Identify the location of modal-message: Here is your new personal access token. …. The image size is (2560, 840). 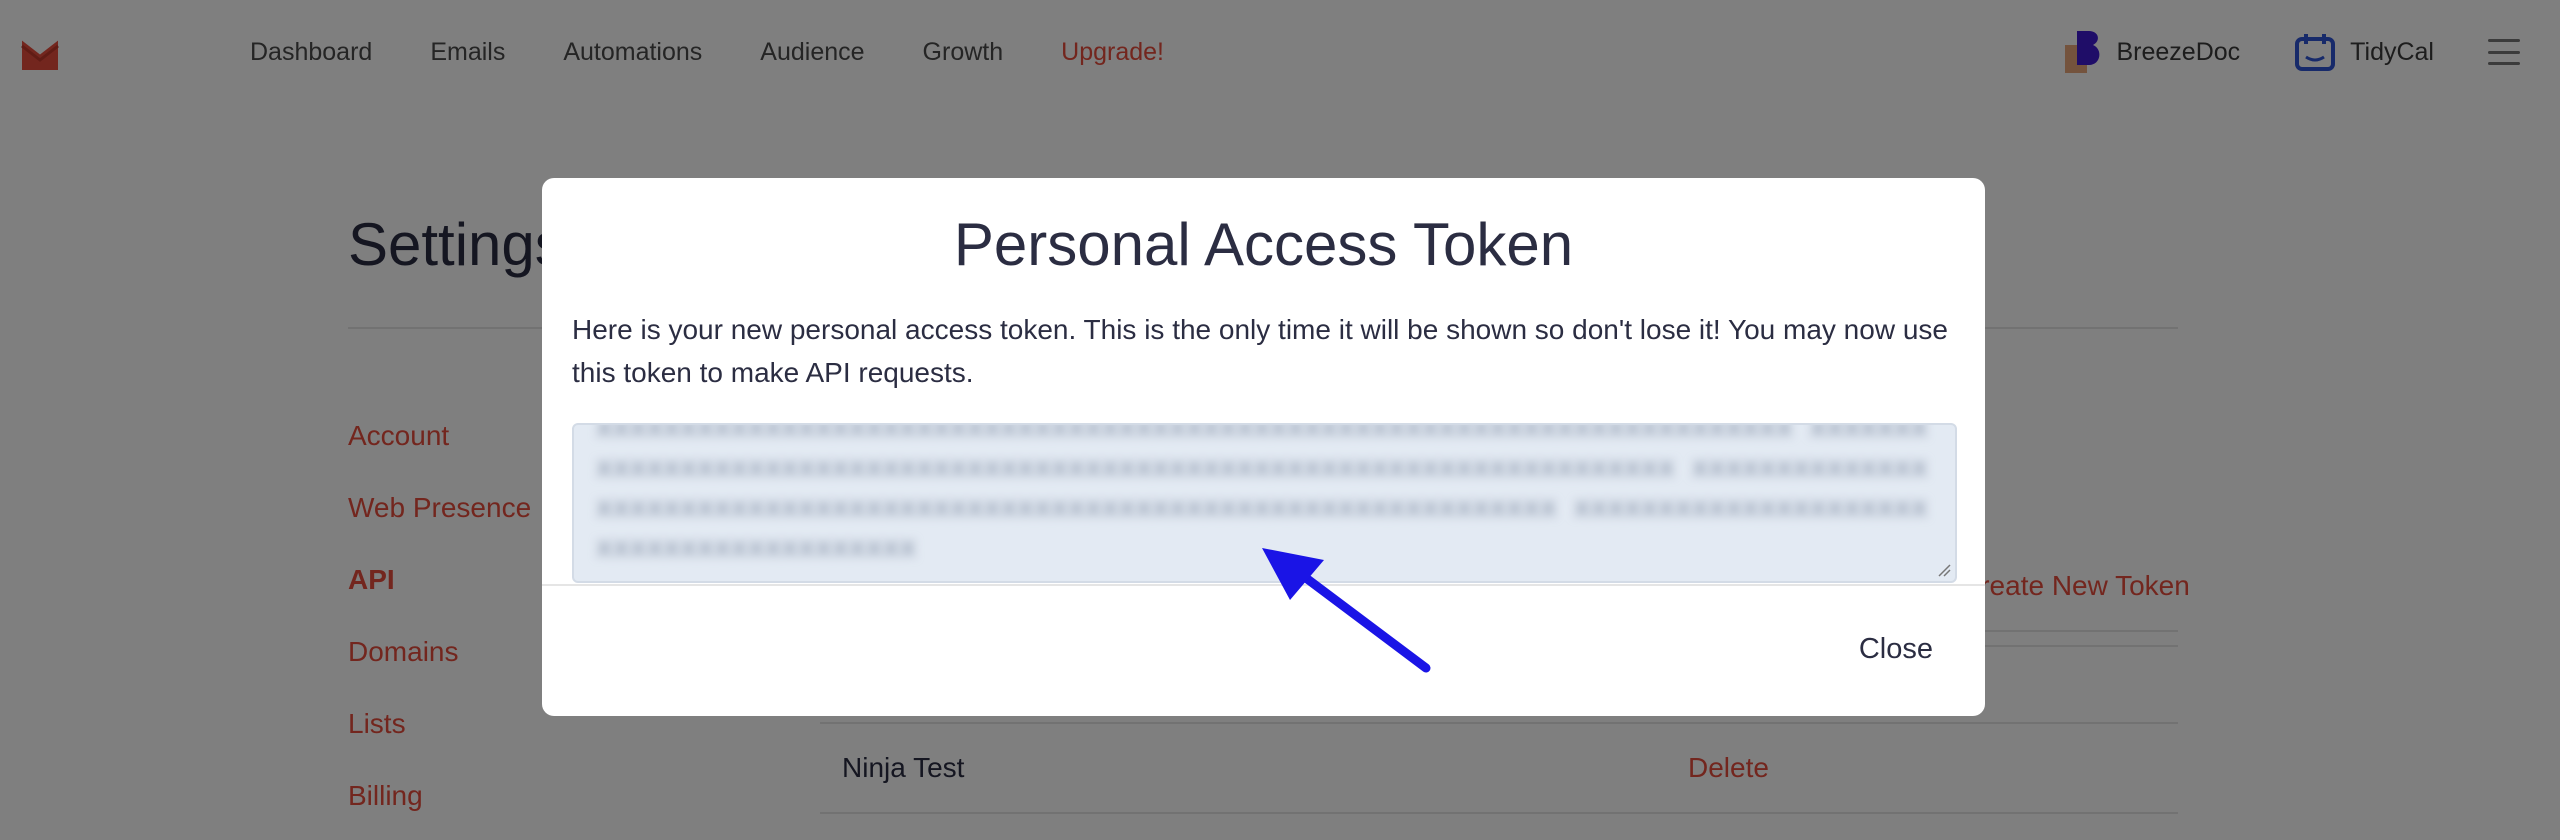
(1260, 351).